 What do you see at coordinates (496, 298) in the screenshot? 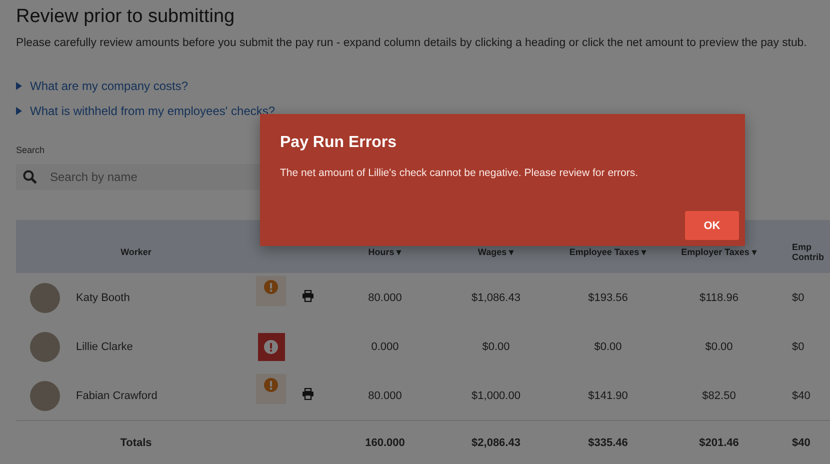
I see `table-cell-text: $1,086.43` at bounding box center [496, 298].